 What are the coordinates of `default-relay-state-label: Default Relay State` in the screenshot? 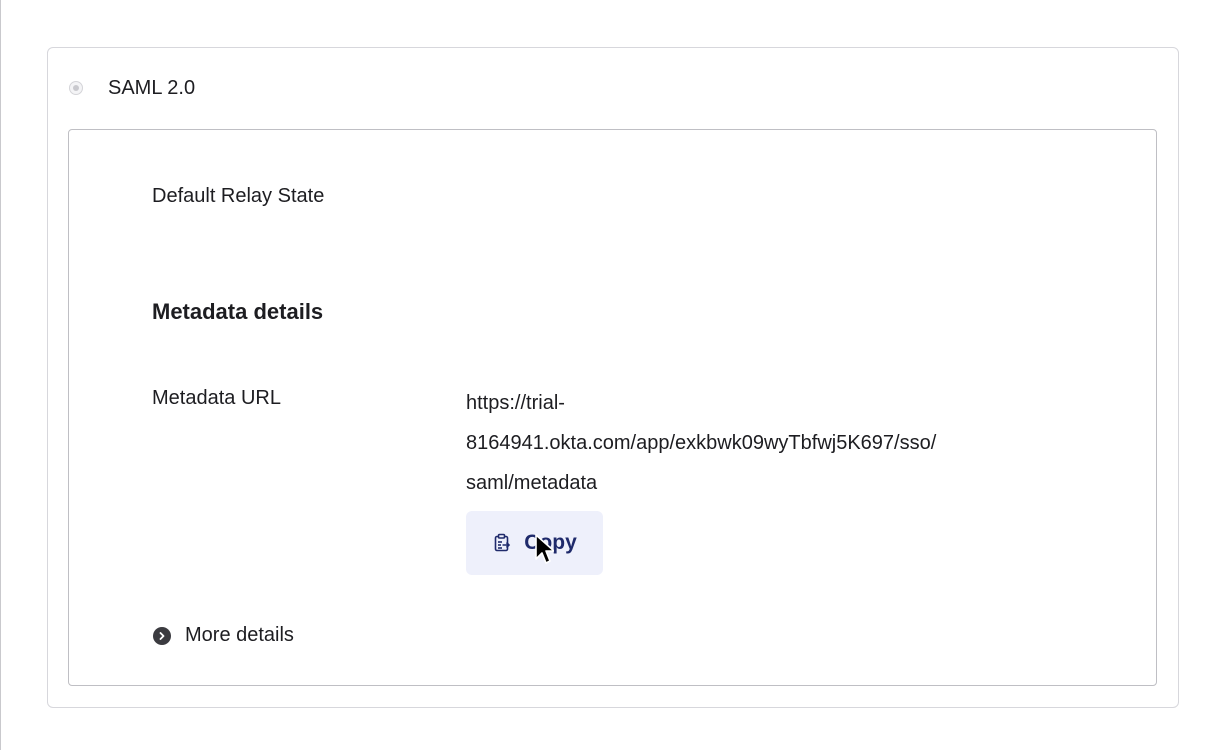 It's located at (238, 196).